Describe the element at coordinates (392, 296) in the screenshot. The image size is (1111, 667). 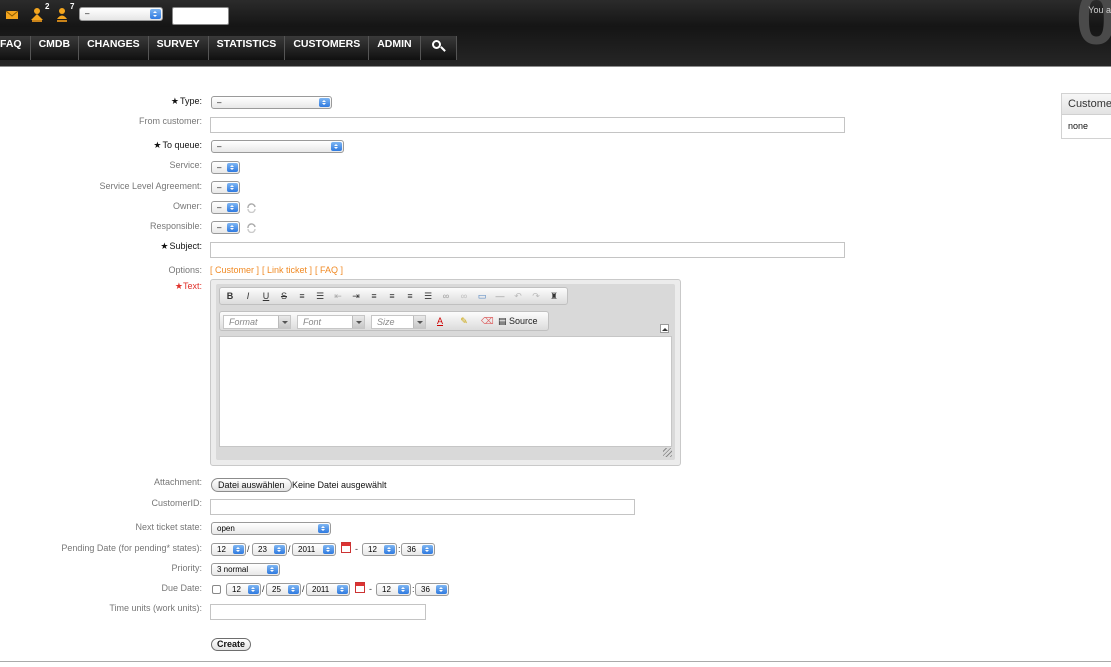
I see `align-center-icon: ≡` at that location.